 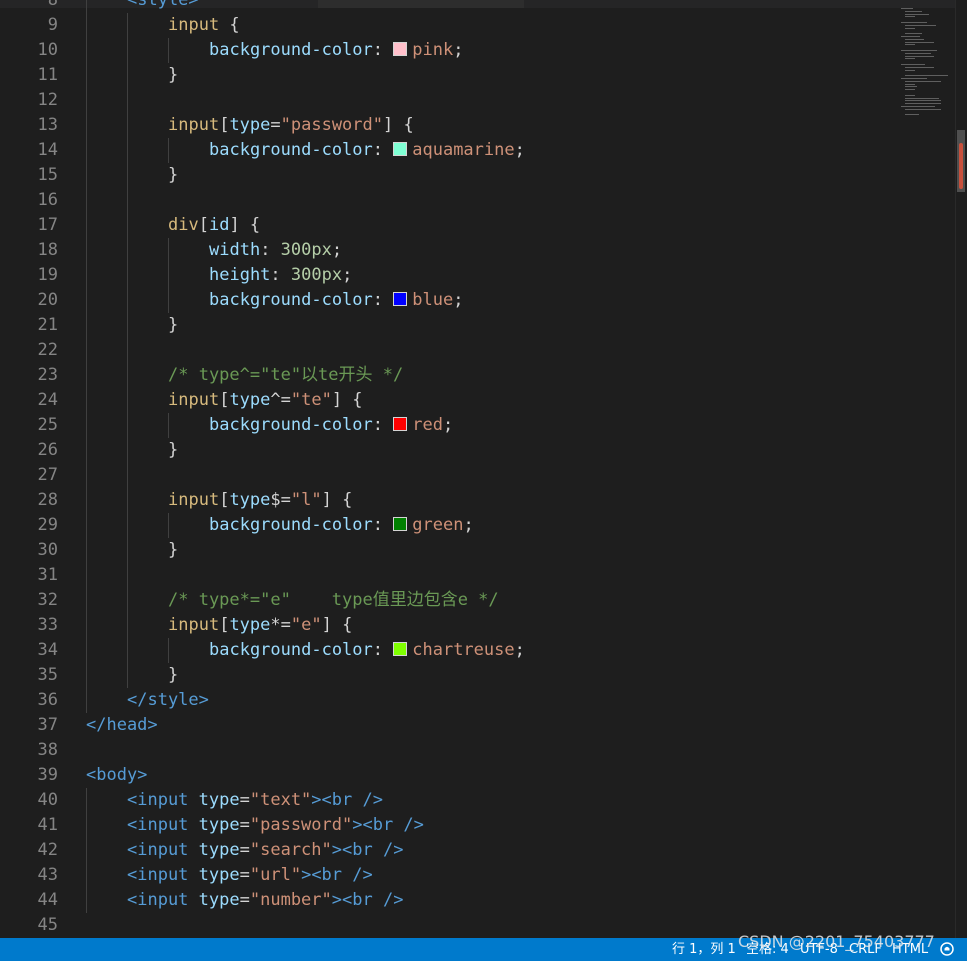 What do you see at coordinates (477, 50) in the screenshot?
I see `code-line: 10 background-color: pink;` at bounding box center [477, 50].